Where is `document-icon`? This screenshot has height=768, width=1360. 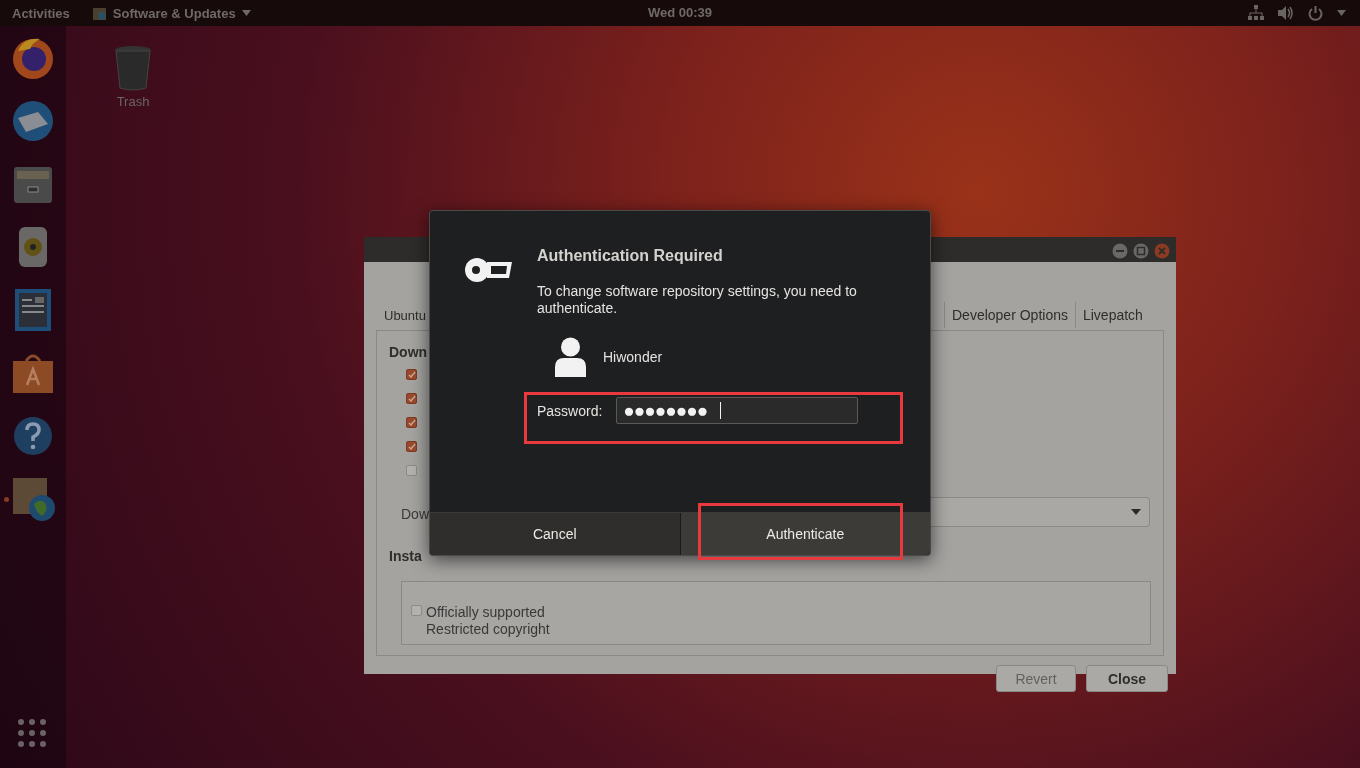
document-icon is located at coordinates (33, 310).